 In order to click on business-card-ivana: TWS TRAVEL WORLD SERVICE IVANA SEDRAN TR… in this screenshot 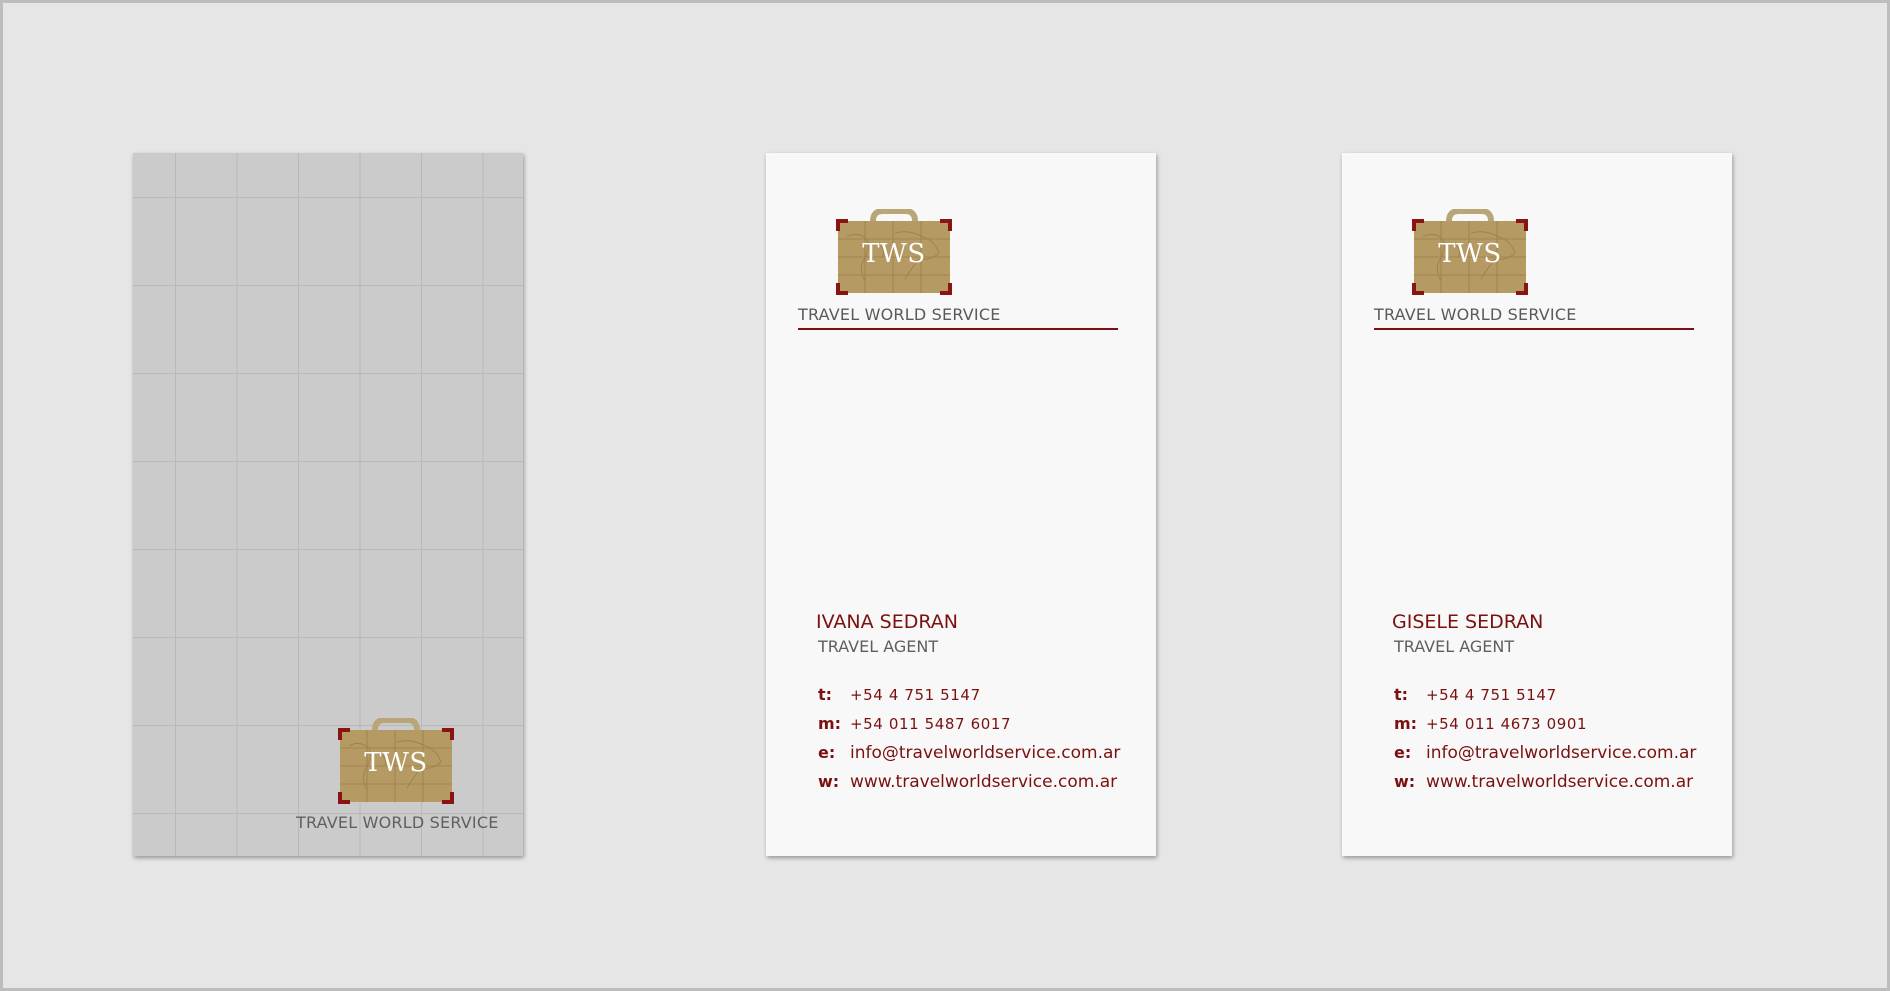, I will do `click(961, 504)`.